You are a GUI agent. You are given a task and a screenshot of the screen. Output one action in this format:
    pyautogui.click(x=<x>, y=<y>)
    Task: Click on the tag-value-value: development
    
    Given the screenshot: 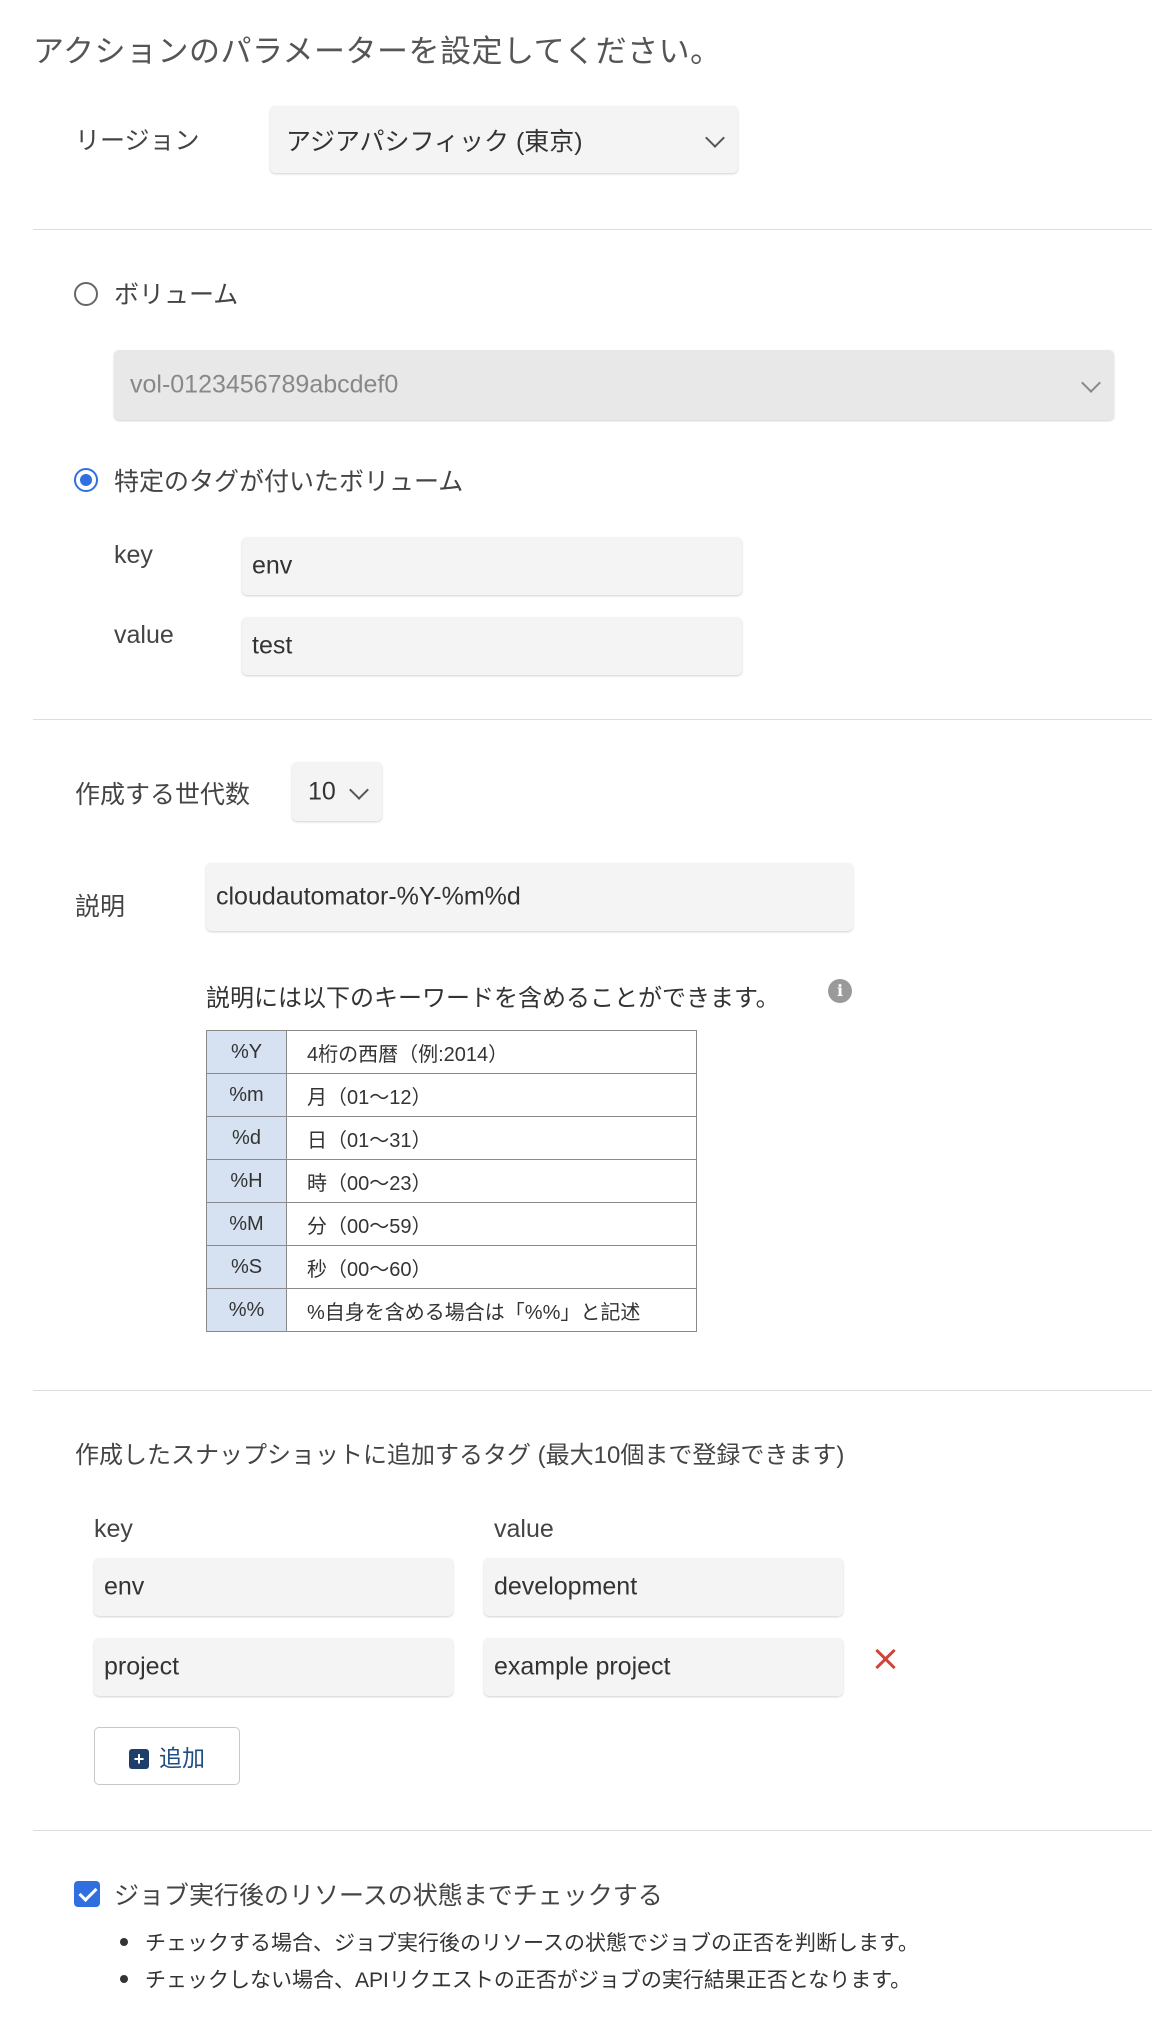 What is the action you would take?
    pyautogui.click(x=566, y=1586)
    